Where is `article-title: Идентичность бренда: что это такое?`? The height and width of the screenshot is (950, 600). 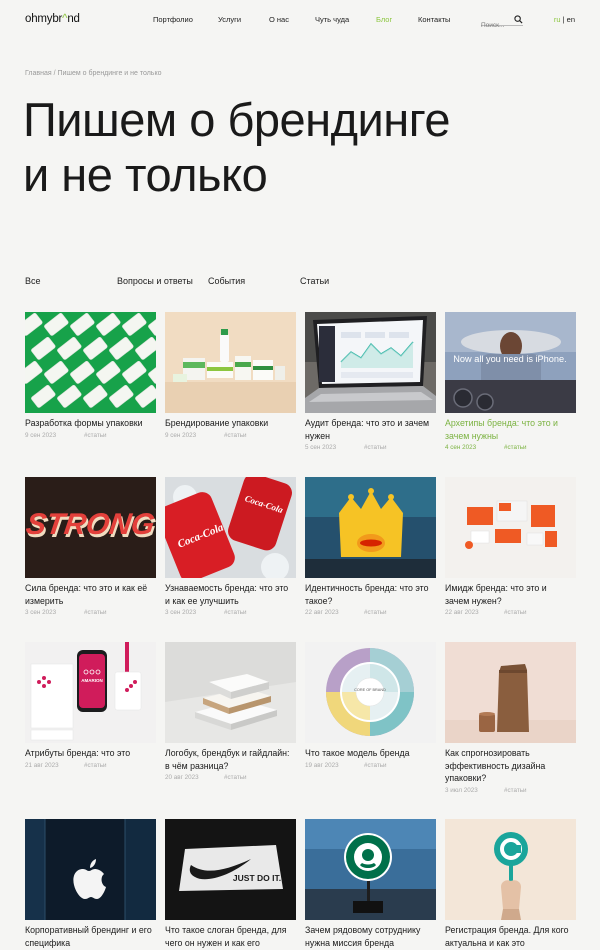
article-title: Идентичность бренда: что это такое? is located at coordinates (370, 594).